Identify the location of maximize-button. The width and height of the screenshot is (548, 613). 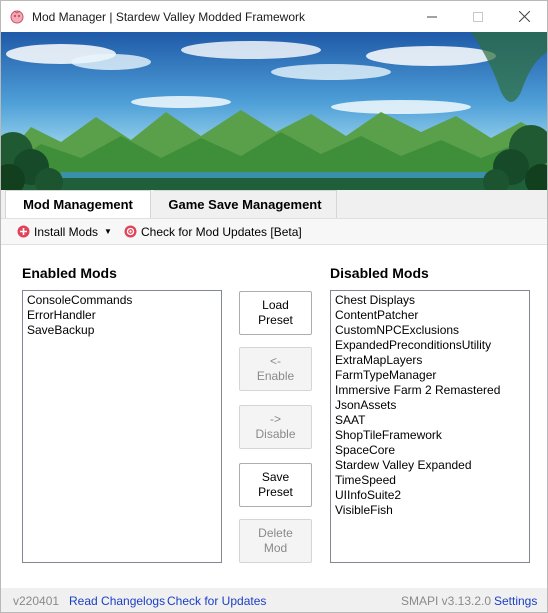
(478, 16).